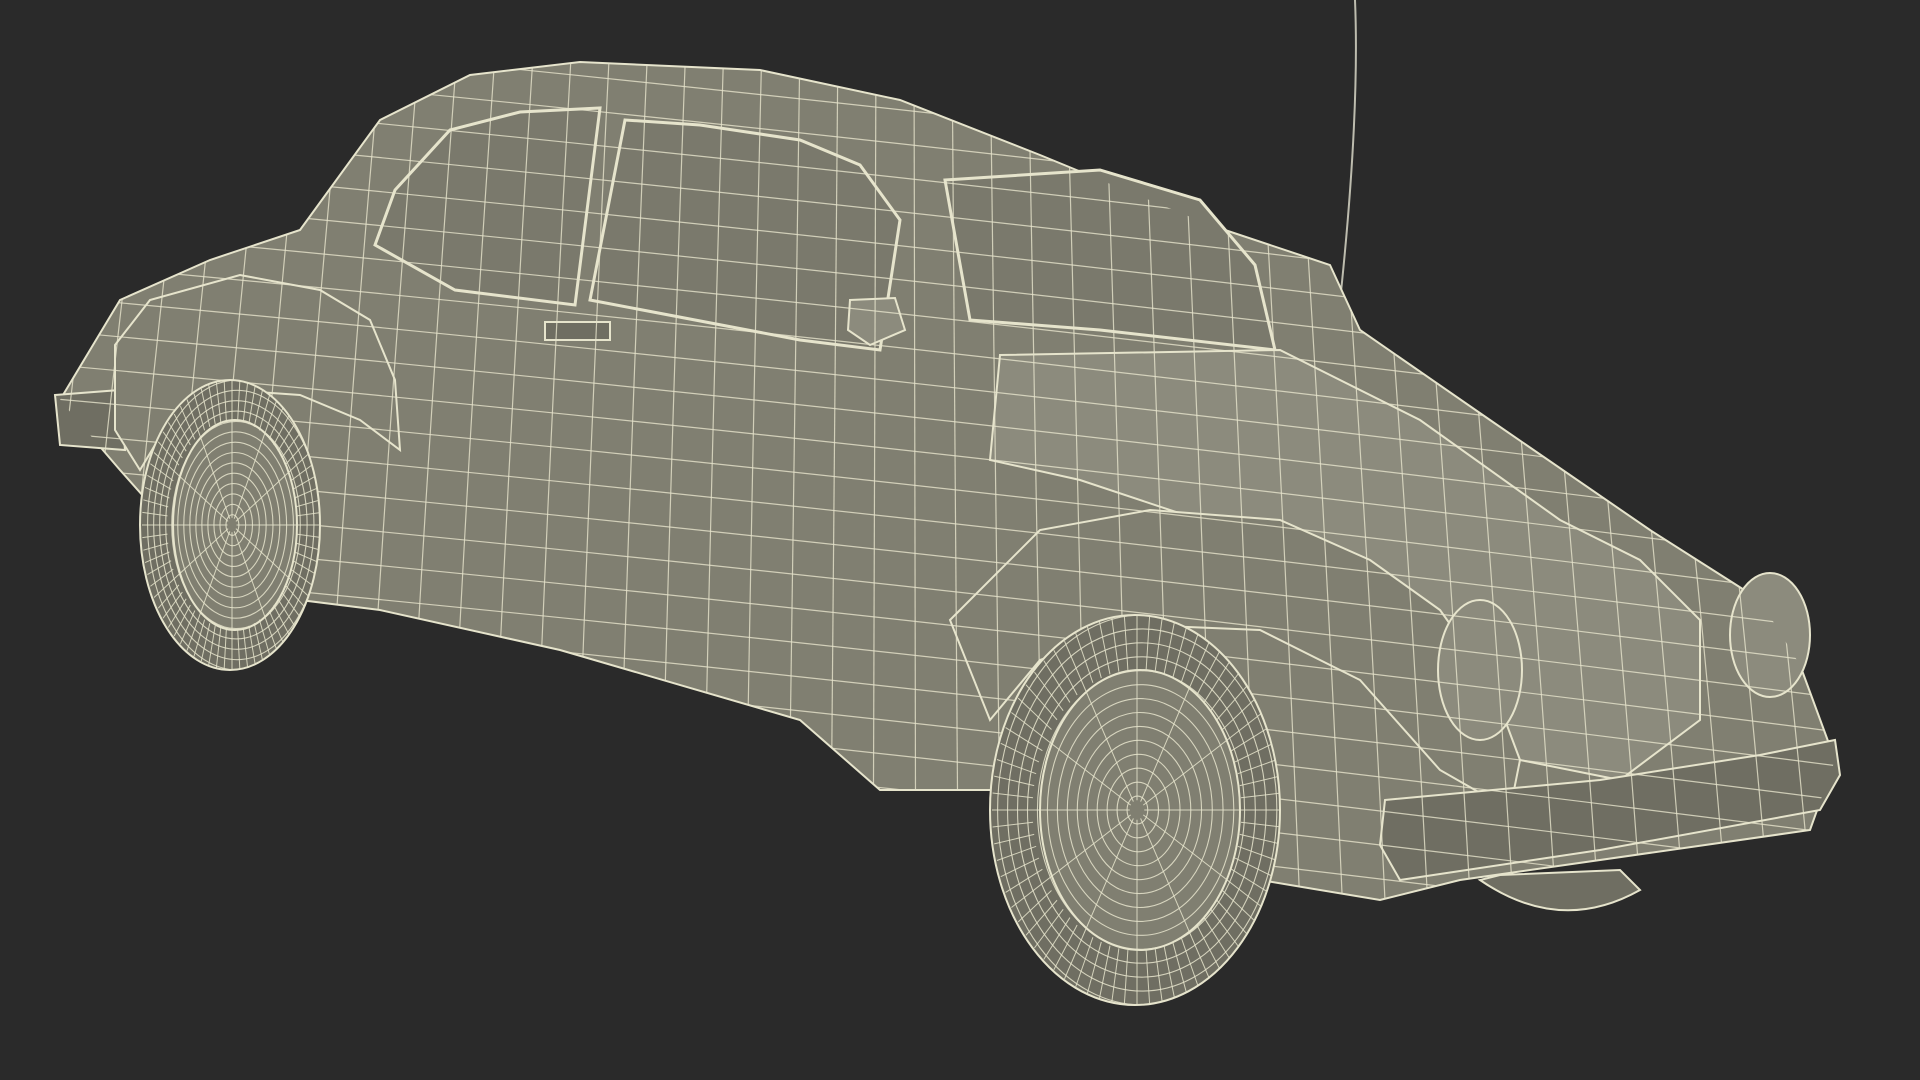  What do you see at coordinates (1347, 160) in the screenshot?
I see `antenna` at bounding box center [1347, 160].